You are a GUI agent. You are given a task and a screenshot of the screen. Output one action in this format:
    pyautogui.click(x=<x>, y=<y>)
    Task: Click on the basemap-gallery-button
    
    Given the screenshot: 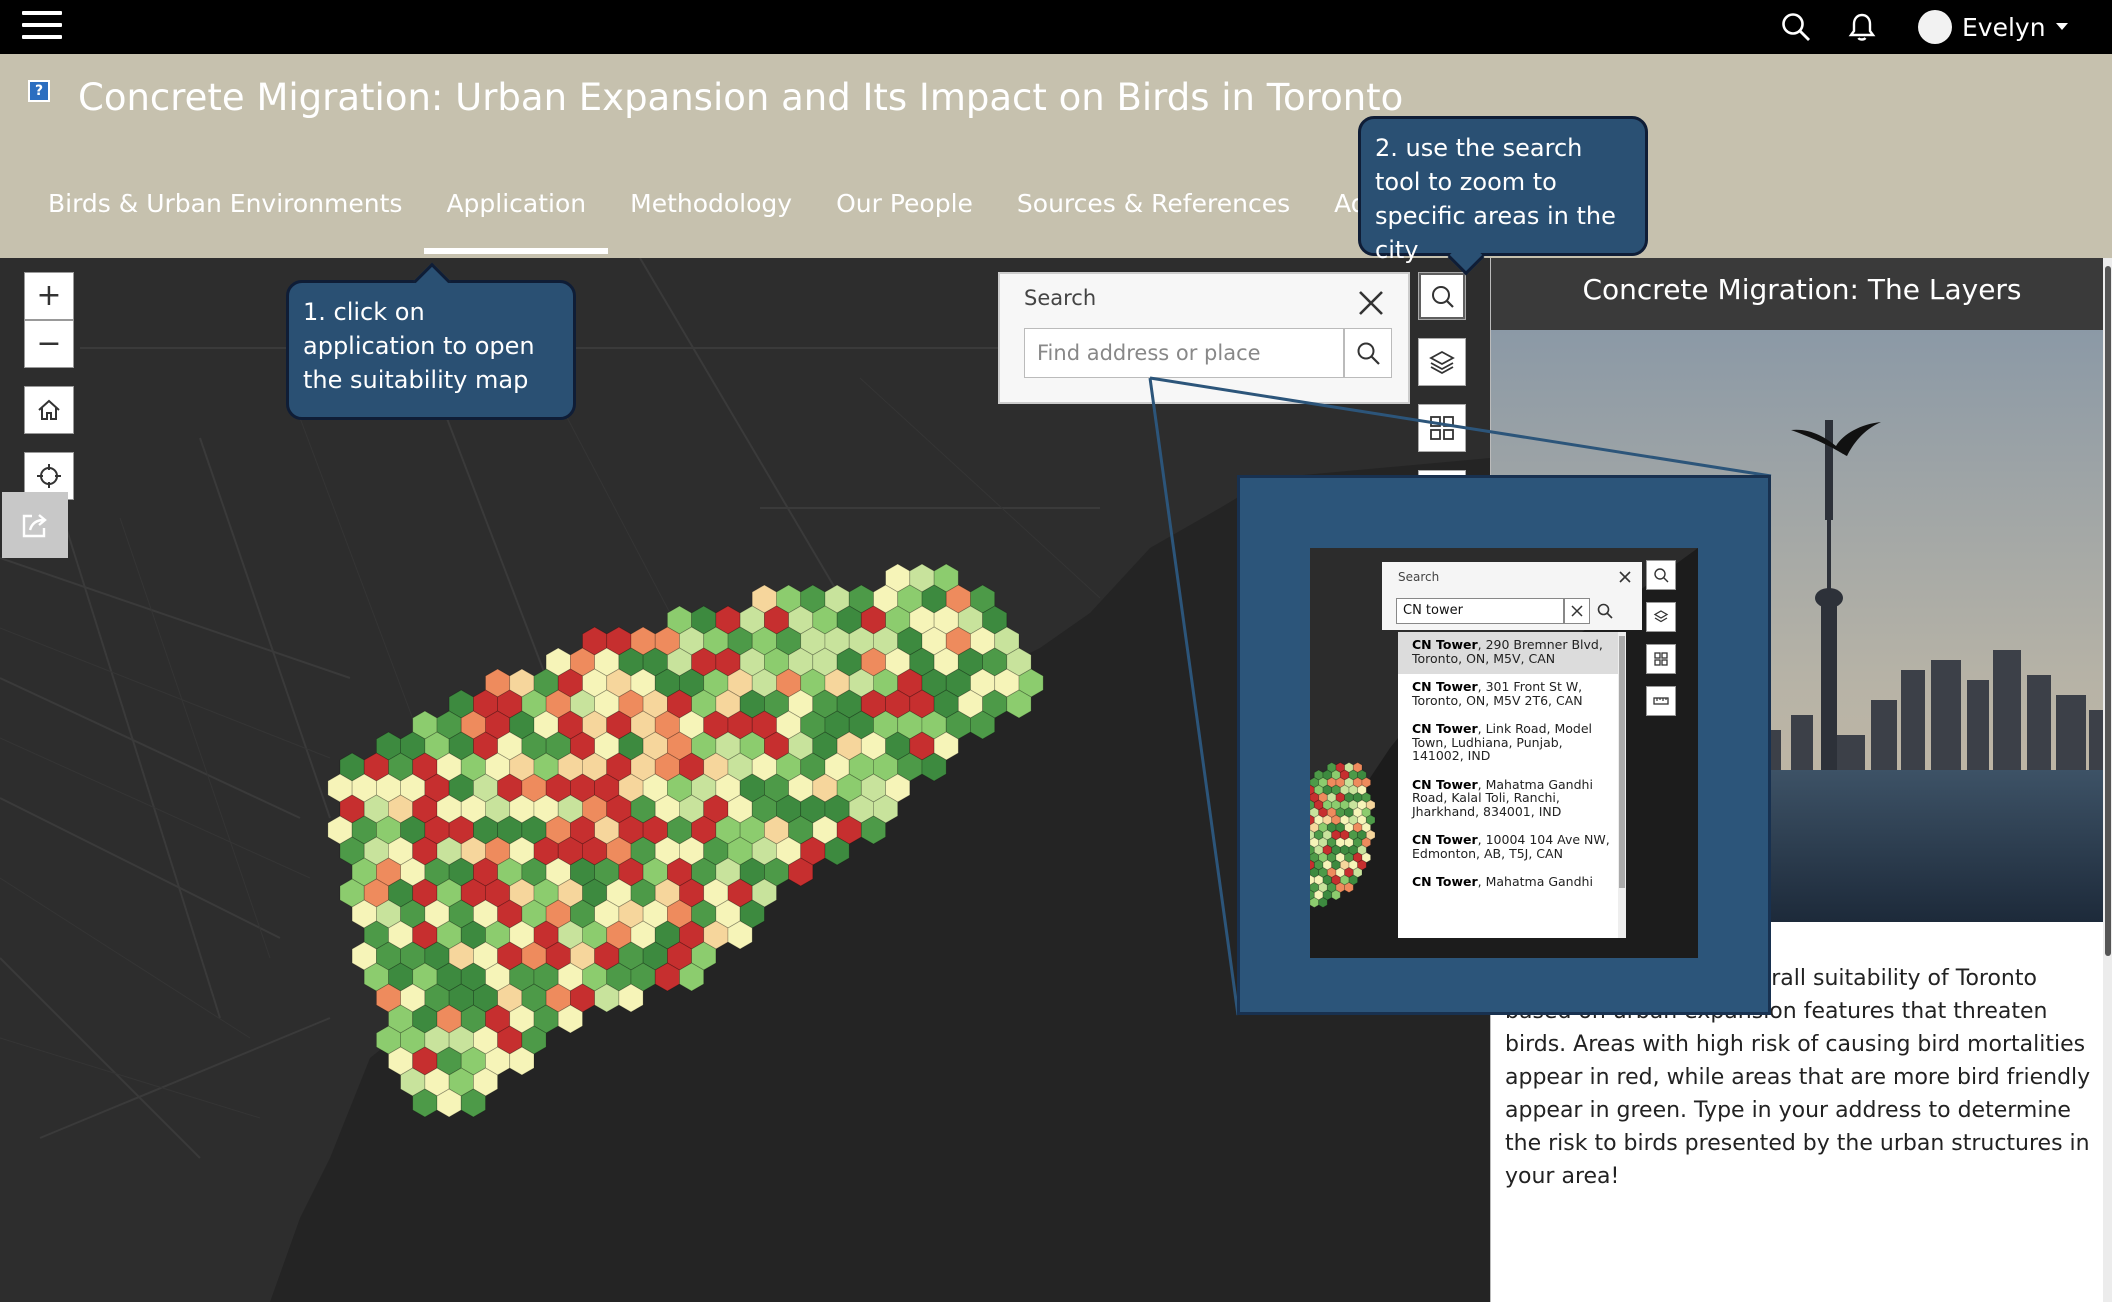 What is the action you would take?
    pyautogui.click(x=1442, y=428)
    